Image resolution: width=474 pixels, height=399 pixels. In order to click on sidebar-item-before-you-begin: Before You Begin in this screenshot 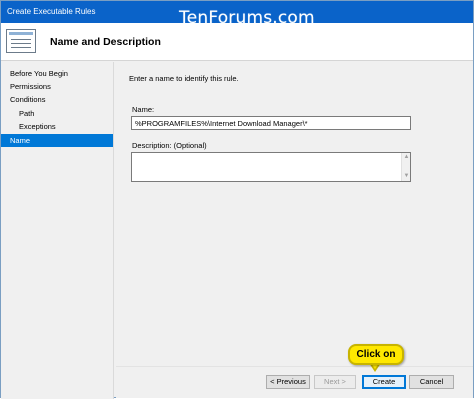, I will do `click(57, 73)`.